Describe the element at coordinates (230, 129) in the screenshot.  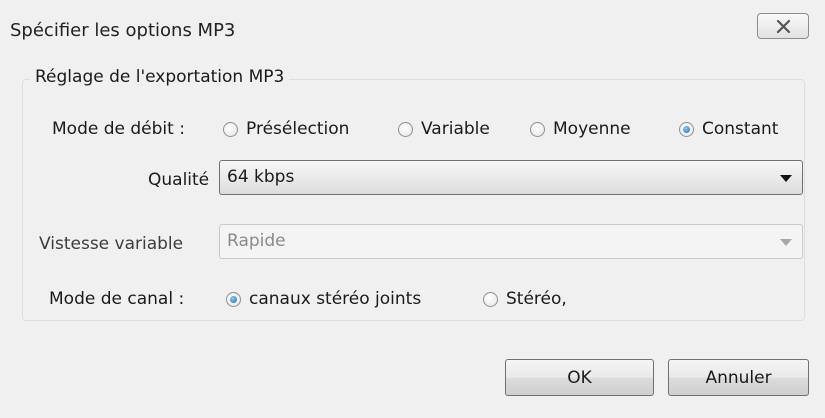
I see `radio-preset-circle` at that location.